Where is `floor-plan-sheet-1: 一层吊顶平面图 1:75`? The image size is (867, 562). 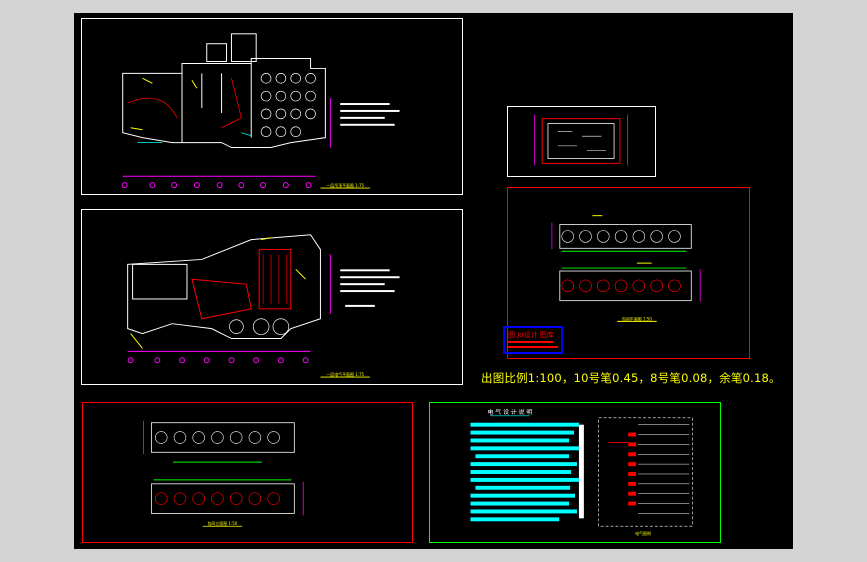 floor-plan-sheet-1: 一层吊顶平面图 1:75 is located at coordinates (272, 106).